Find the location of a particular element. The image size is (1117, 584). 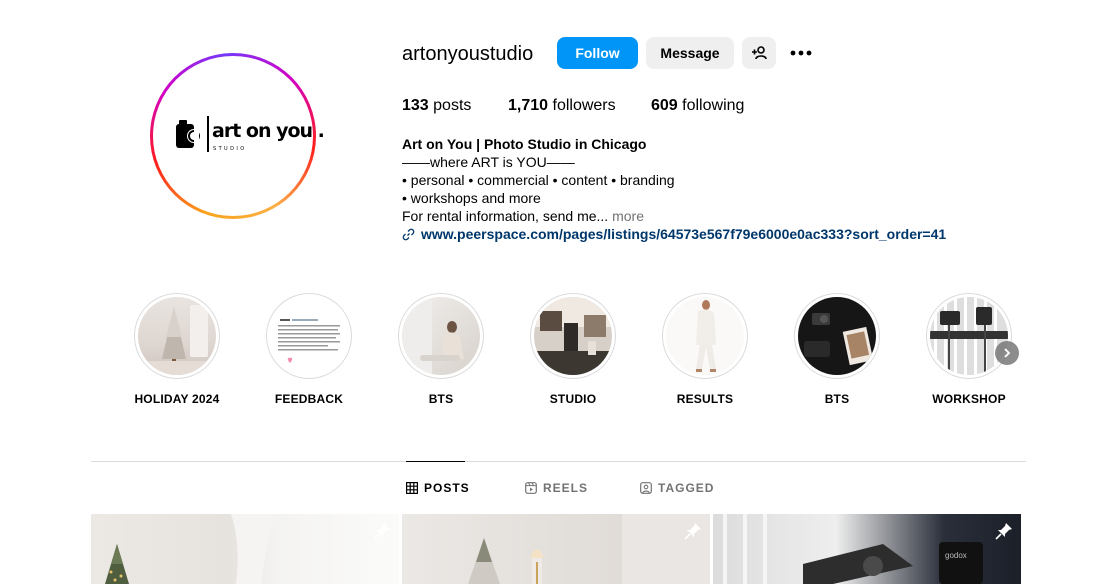

bio-line: ——where ART is YOU—— is located at coordinates (488, 162).